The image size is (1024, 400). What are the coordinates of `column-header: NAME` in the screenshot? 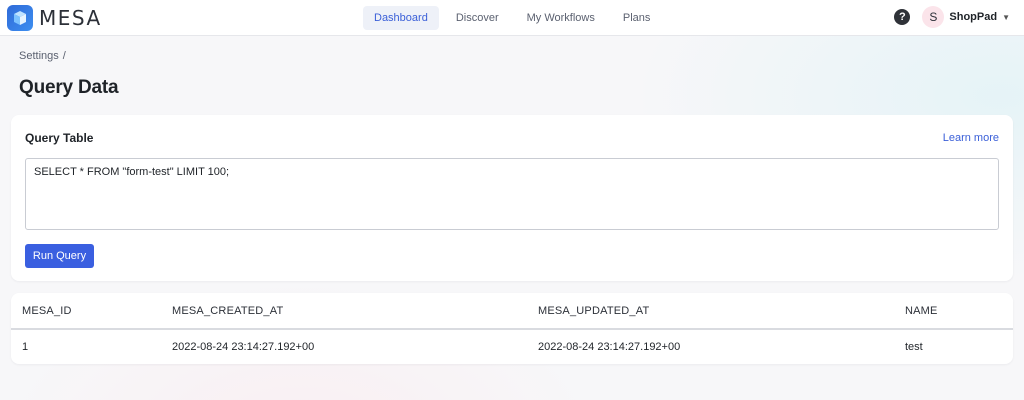 It's located at (953, 311).